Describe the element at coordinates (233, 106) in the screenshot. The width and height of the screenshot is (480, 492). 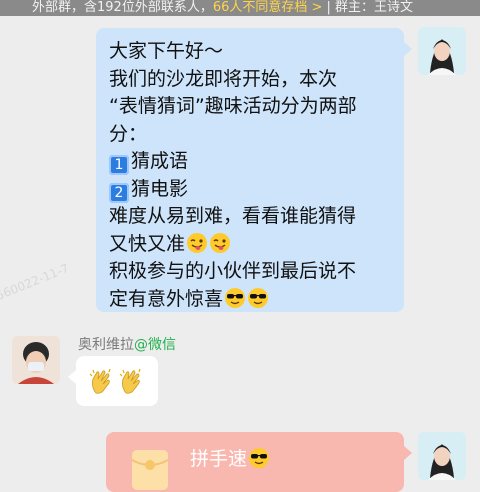
I see `message-line: “表情猜词”趣味活动分为两部` at that location.